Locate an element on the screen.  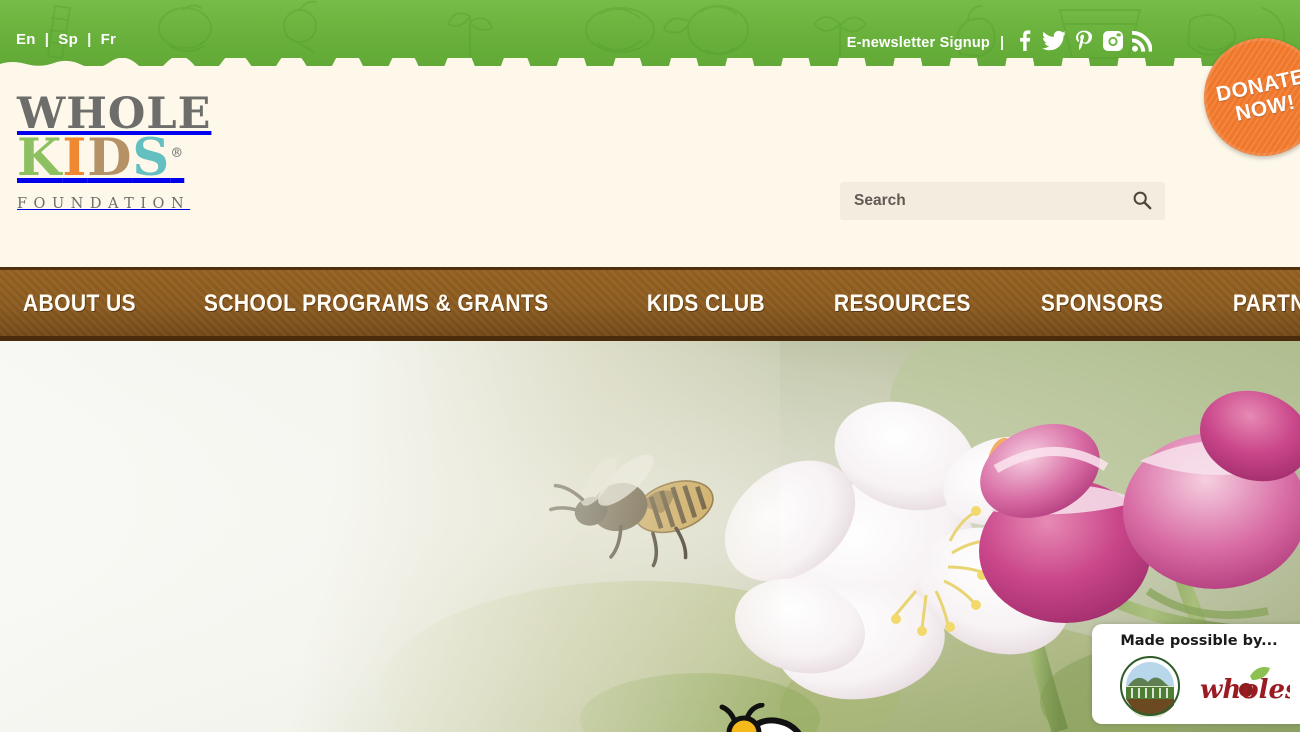
logo-letter-i: I is located at coordinates (75, 158).